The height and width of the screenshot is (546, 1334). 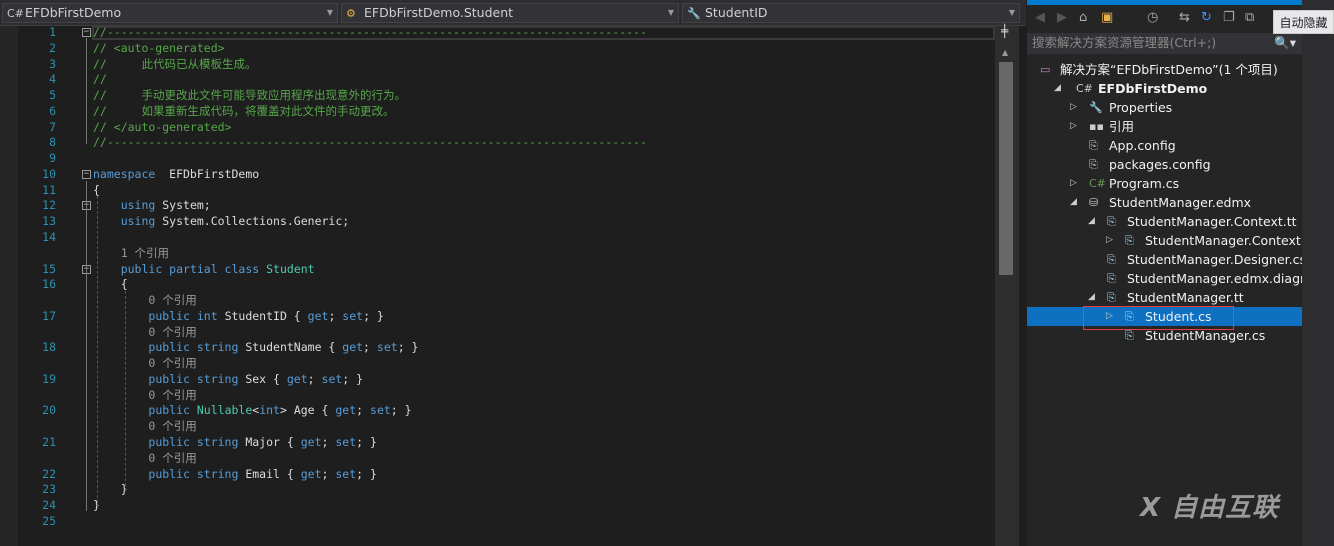 I want to click on forward-icon: ▶, so click(x=1062, y=17).